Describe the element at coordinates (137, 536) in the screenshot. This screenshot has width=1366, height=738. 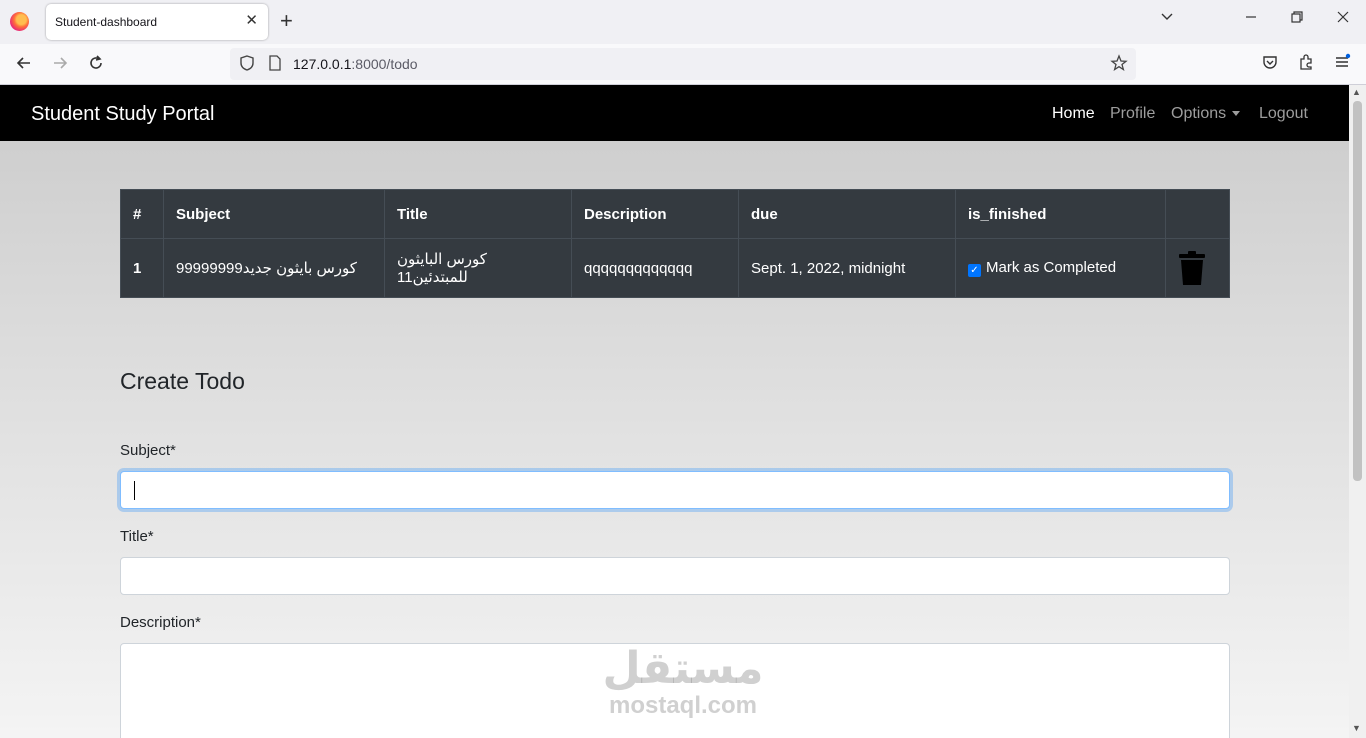
I see `title-label: Title*` at that location.